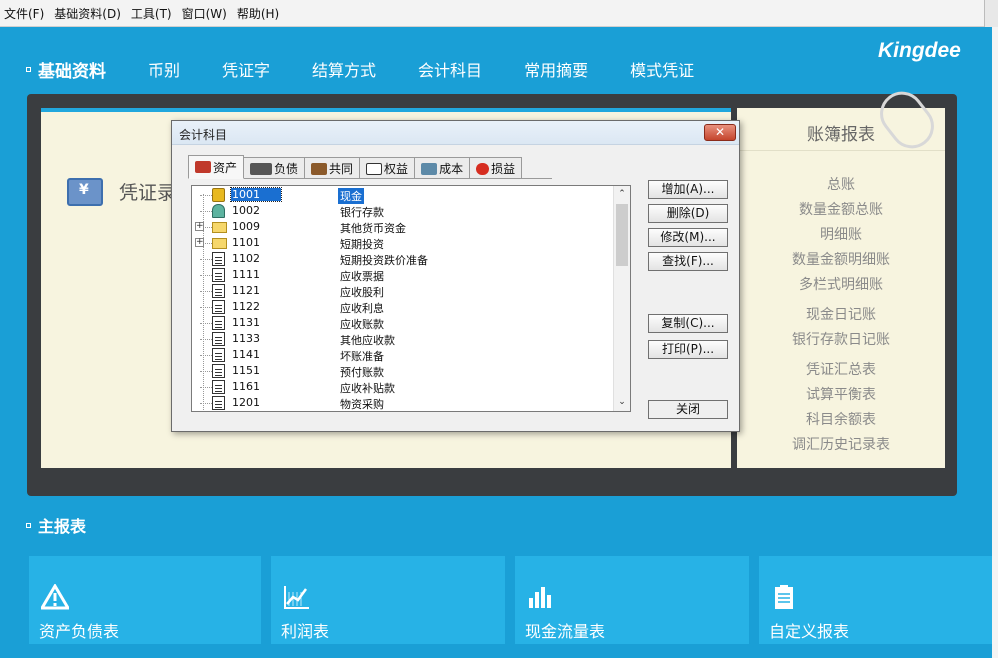 This screenshot has width=998, height=658. Describe the element at coordinates (556, 69) in the screenshot. I see `nav-summary: 常用摘要` at that location.